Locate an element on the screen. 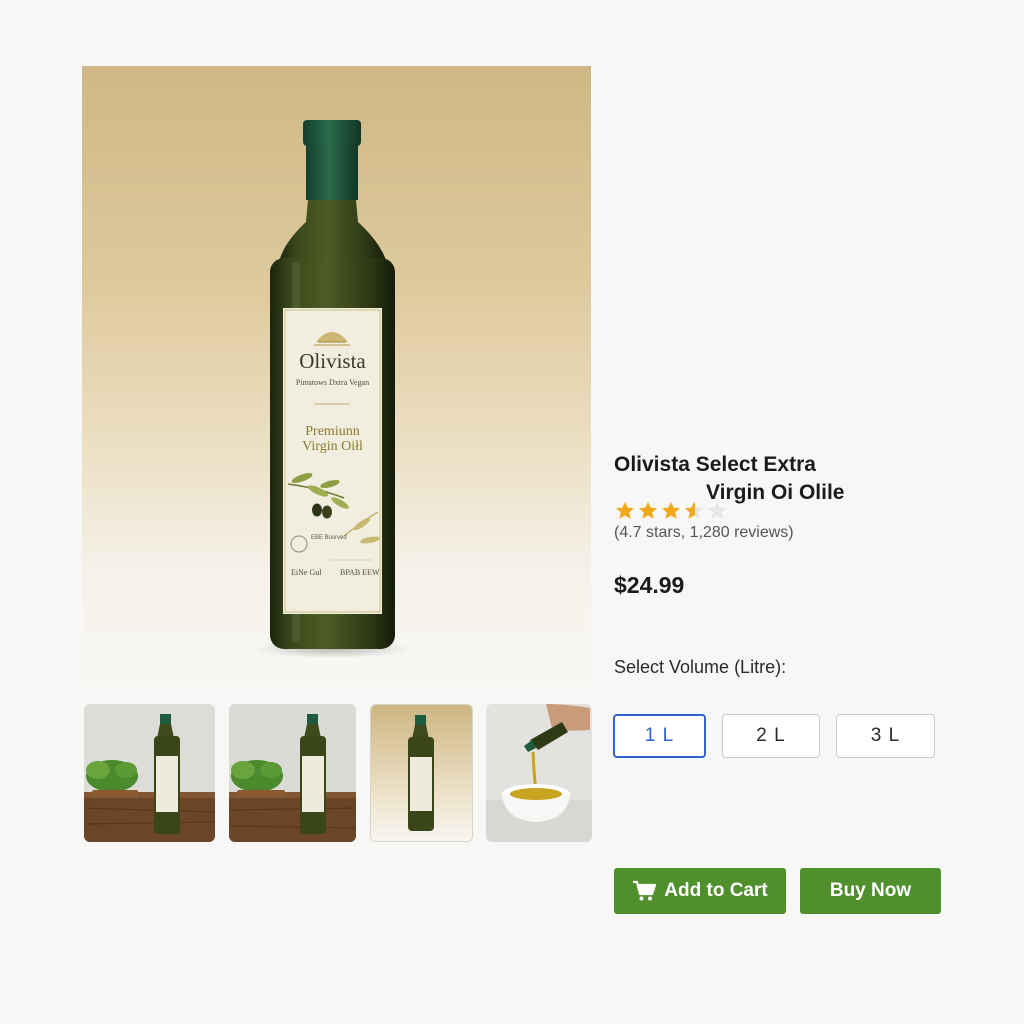 The width and height of the screenshot is (1024, 1024). star-half-icon is located at coordinates (694, 510).